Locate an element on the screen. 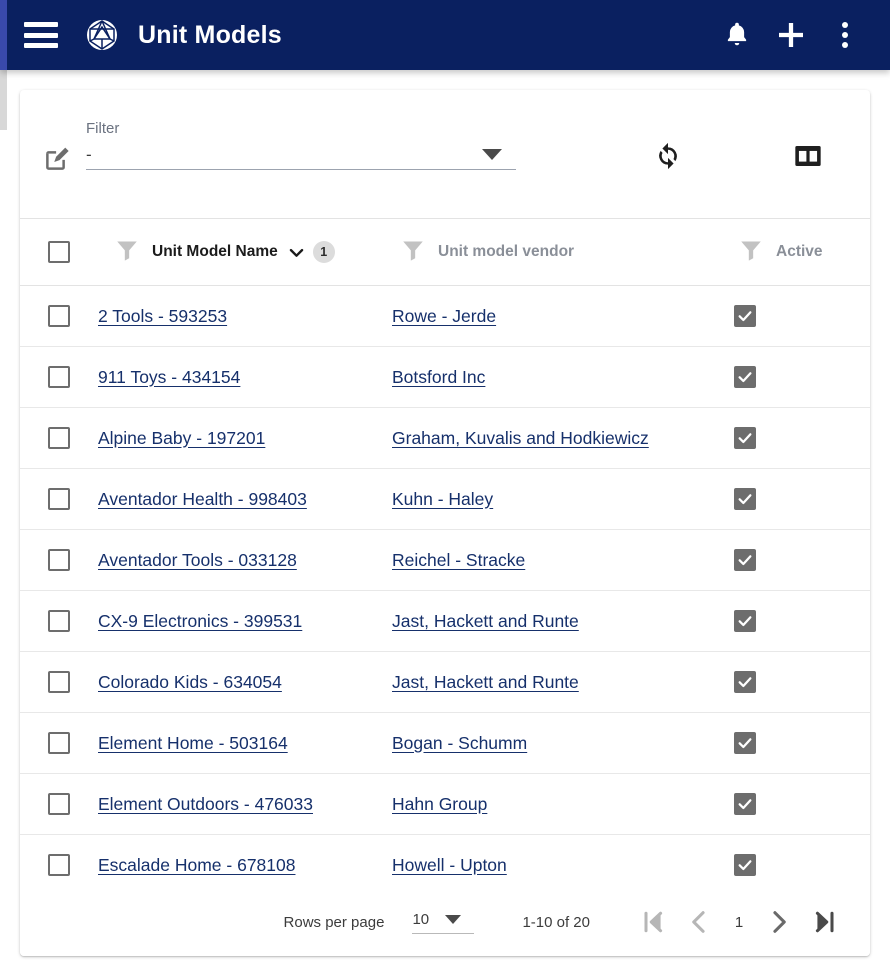 This screenshot has height=967, width=890. table-row: 2 Tools - 593253 Rowe - Jerde is located at coordinates (445, 316).